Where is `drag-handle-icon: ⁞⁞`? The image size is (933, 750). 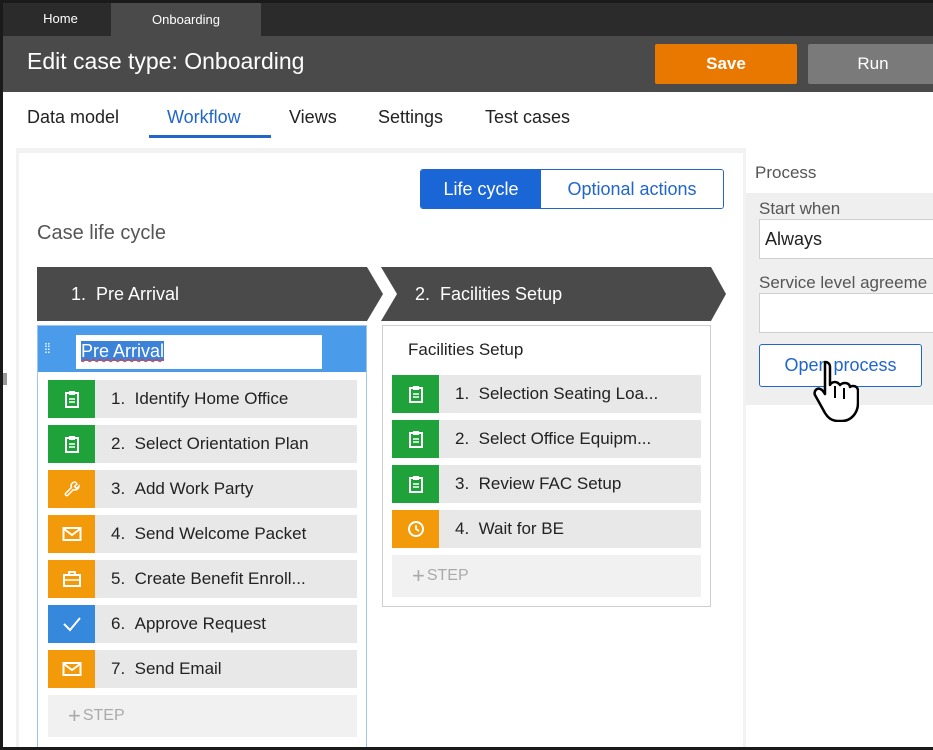 drag-handle-icon: ⁞⁞ is located at coordinates (47, 348).